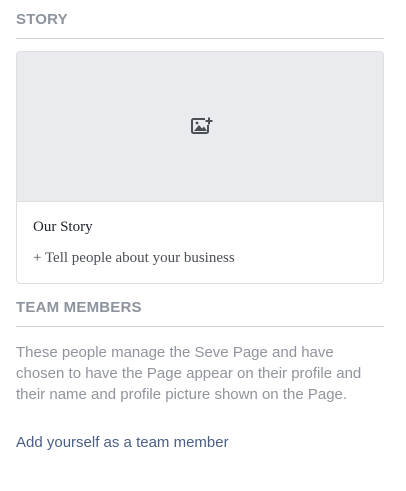 The image size is (406, 491). Describe the element at coordinates (200, 312) in the screenshot. I see `team-members-section-header: TEAM MEMBERS` at that location.